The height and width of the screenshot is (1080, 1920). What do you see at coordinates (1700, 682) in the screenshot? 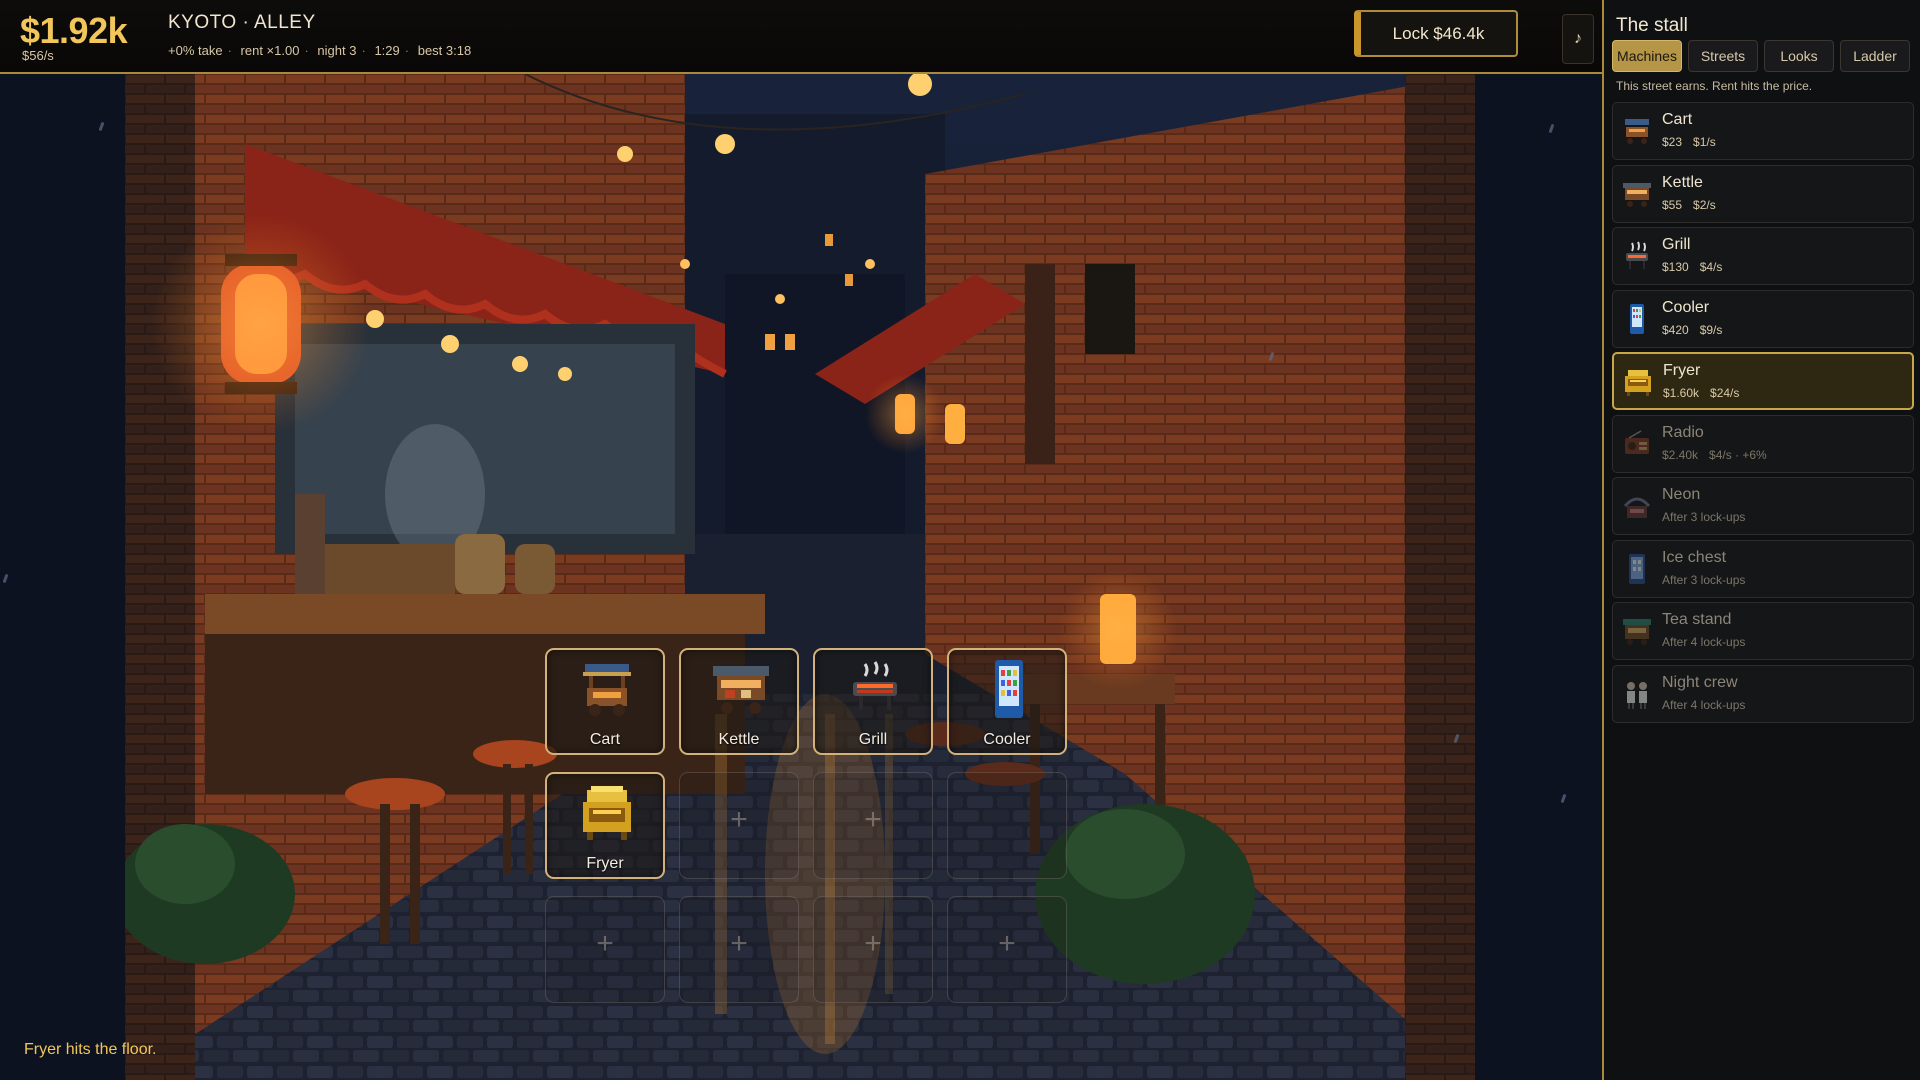
I see `machine-name: Night crew` at bounding box center [1700, 682].